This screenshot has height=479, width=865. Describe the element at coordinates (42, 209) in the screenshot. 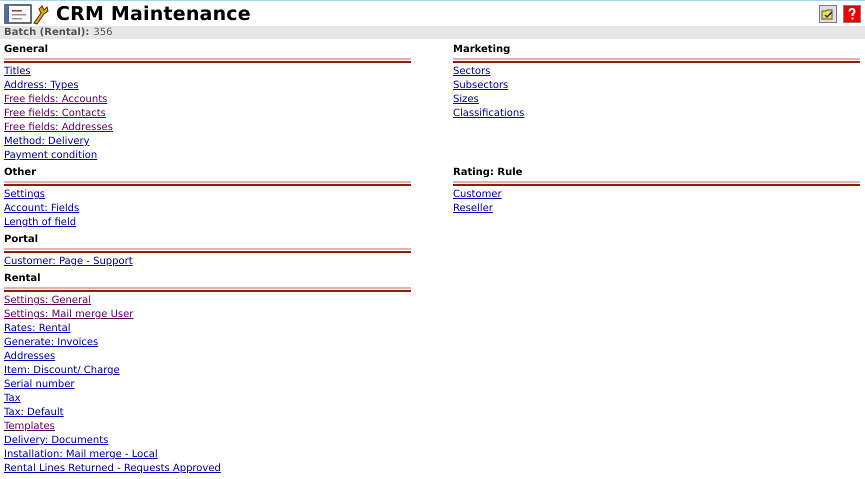

I see `settings-link: Account: Fields` at that location.